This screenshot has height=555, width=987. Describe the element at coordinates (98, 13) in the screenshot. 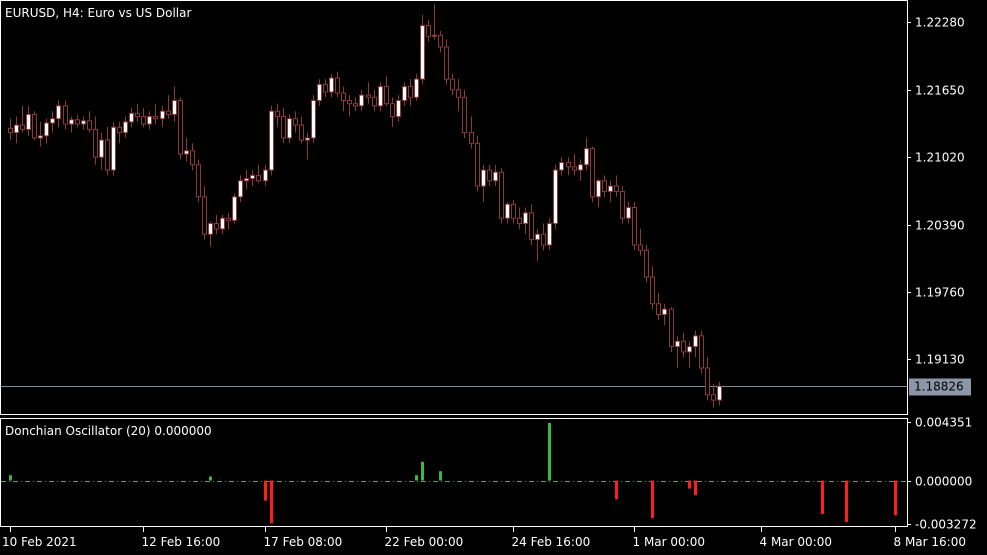

I see `chart-title: EURUSD, H4: Euro vs US Dollar` at that location.